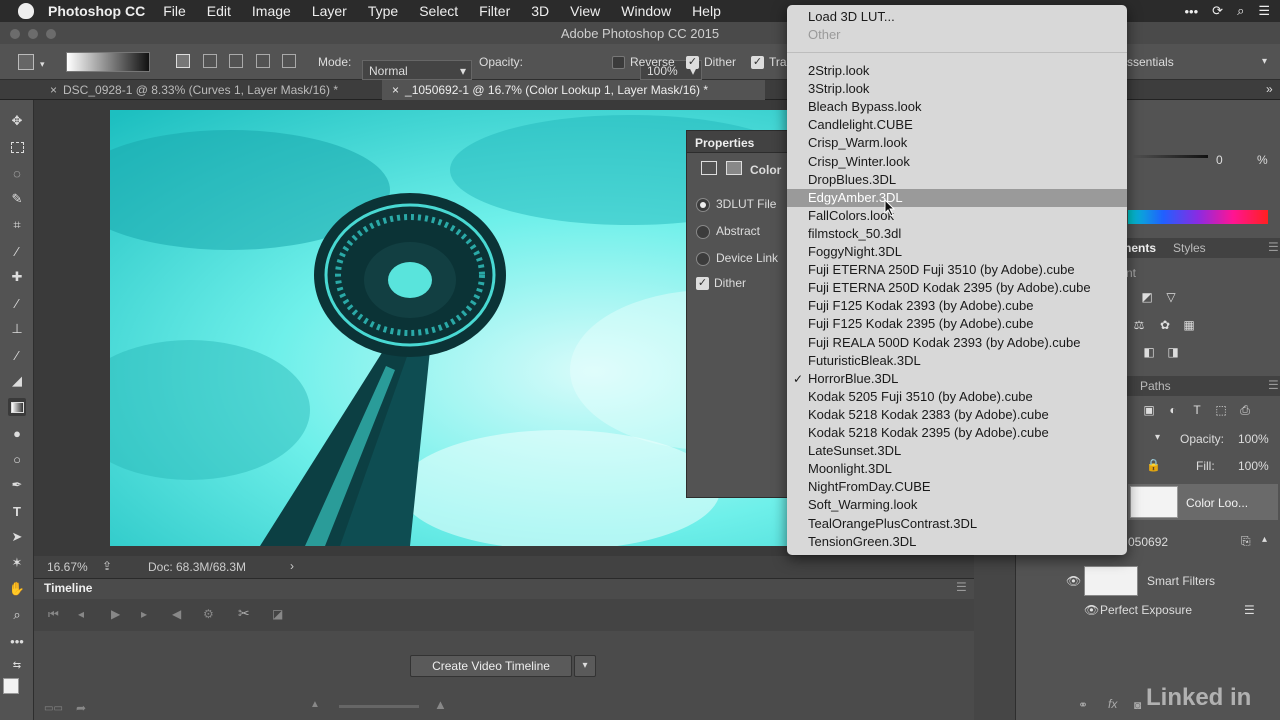 Image resolution: width=1280 pixels, height=720 pixels. What do you see at coordinates (1168, 156) in the screenshot?
I see `adjustment-slider` at bounding box center [1168, 156].